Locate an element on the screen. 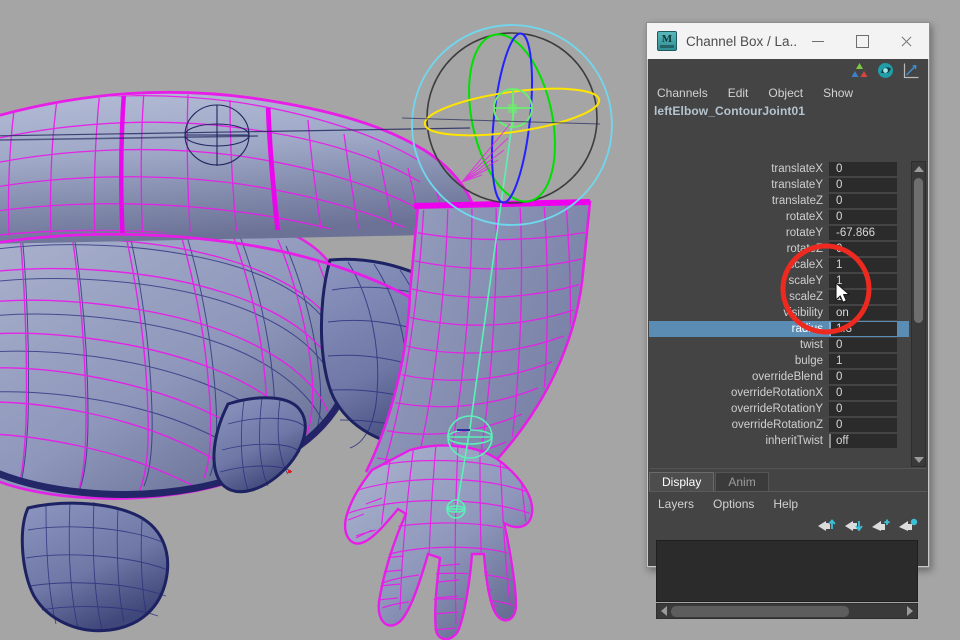  minimize-icon is located at coordinates (818, 41).